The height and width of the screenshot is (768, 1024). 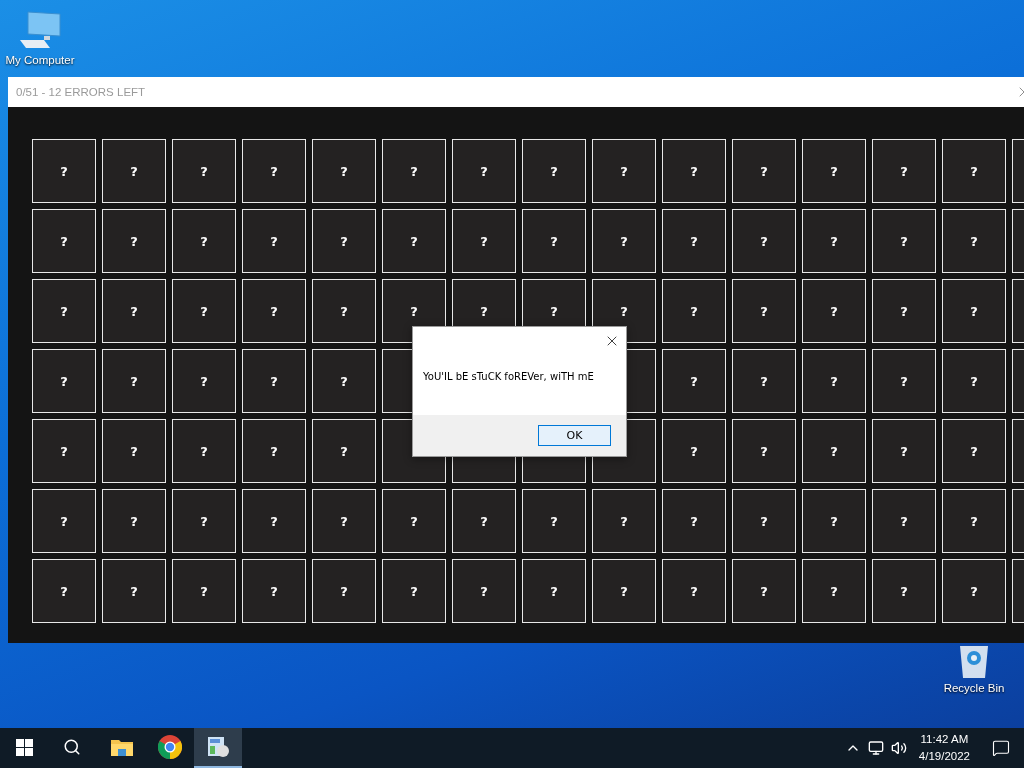 What do you see at coordinates (508, 376) in the screenshot?
I see `dialog-message: YoU'IL bE sTuCK foREVer, wiTH mE` at bounding box center [508, 376].